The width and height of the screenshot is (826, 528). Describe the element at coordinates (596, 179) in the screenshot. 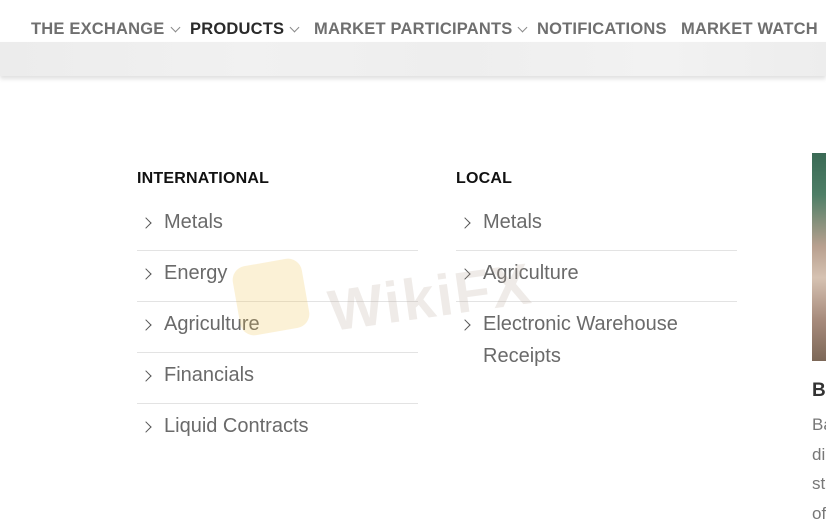

I see `local-title: LOCAL` at that location.